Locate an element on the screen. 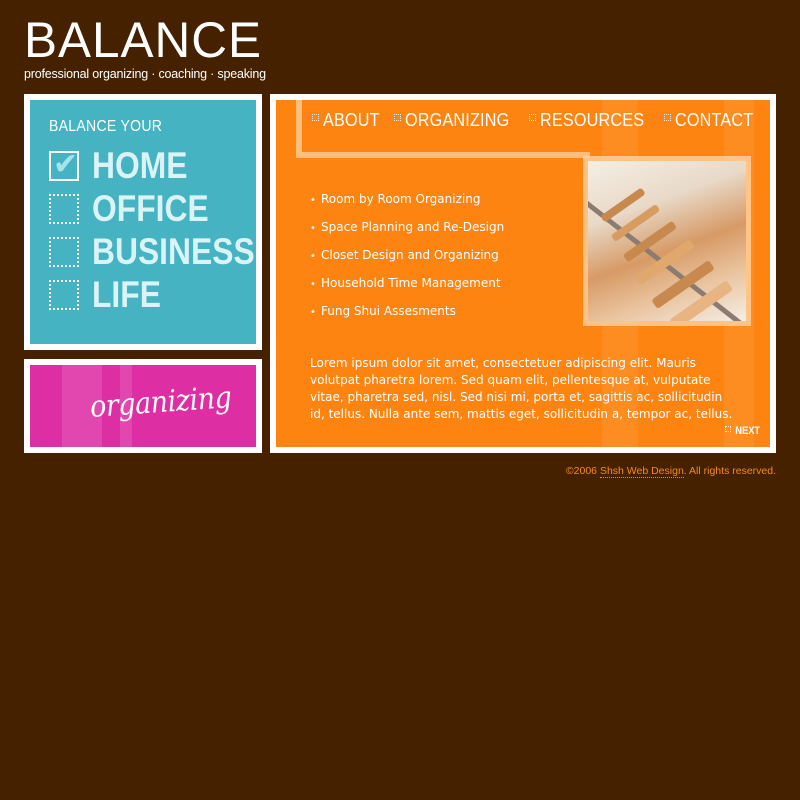  checkbox-checked-icon: ✔ is located at coordinates (64, 164).